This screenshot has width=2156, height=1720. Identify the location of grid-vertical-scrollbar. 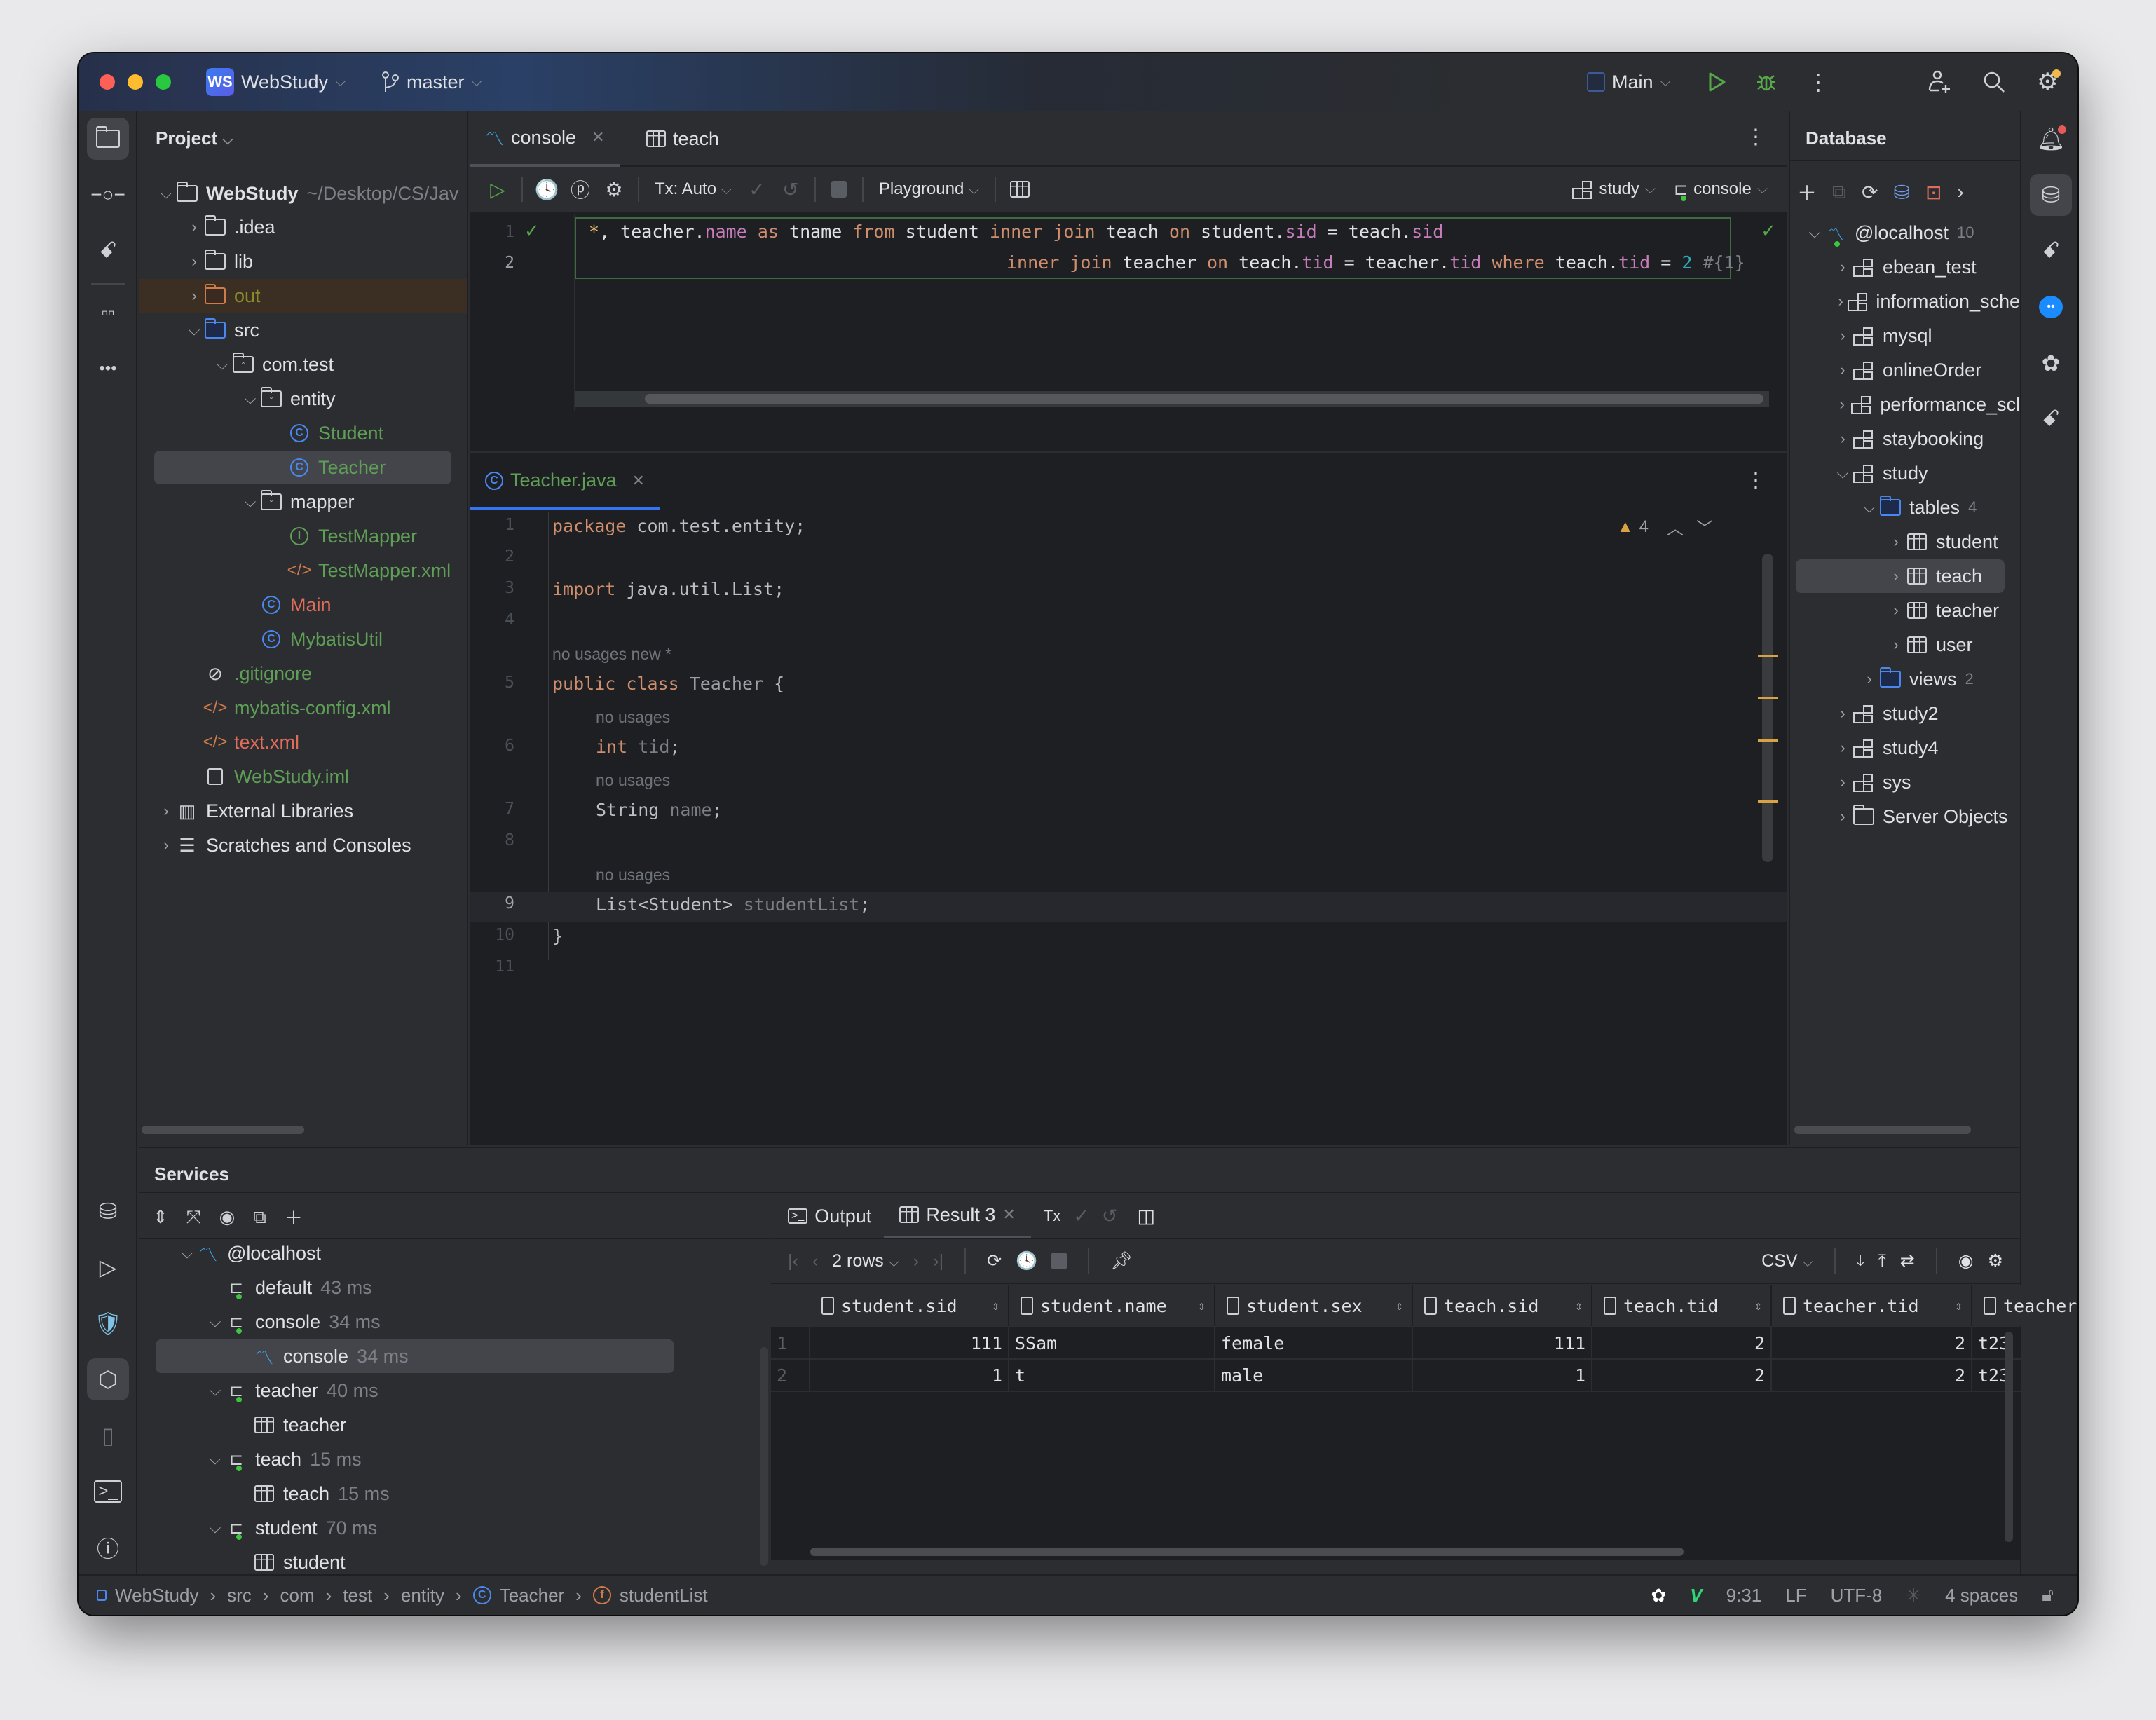
(2009, 1437).